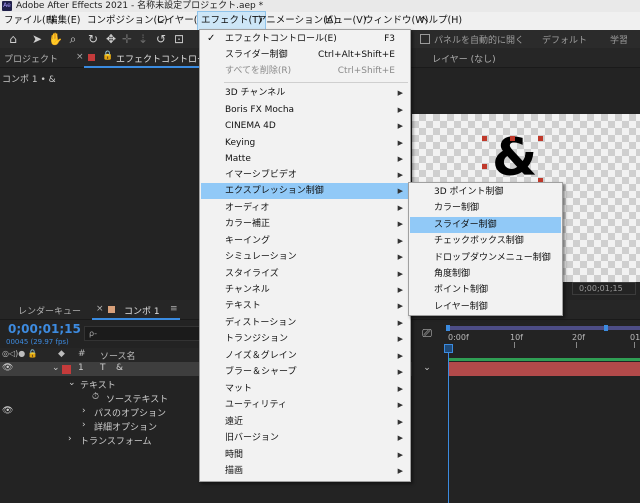 The image size is (640, 503). Describe the element at coordinates (142, 310) in the screenshot. I see `tab-comp: コンポ 1` at that location.